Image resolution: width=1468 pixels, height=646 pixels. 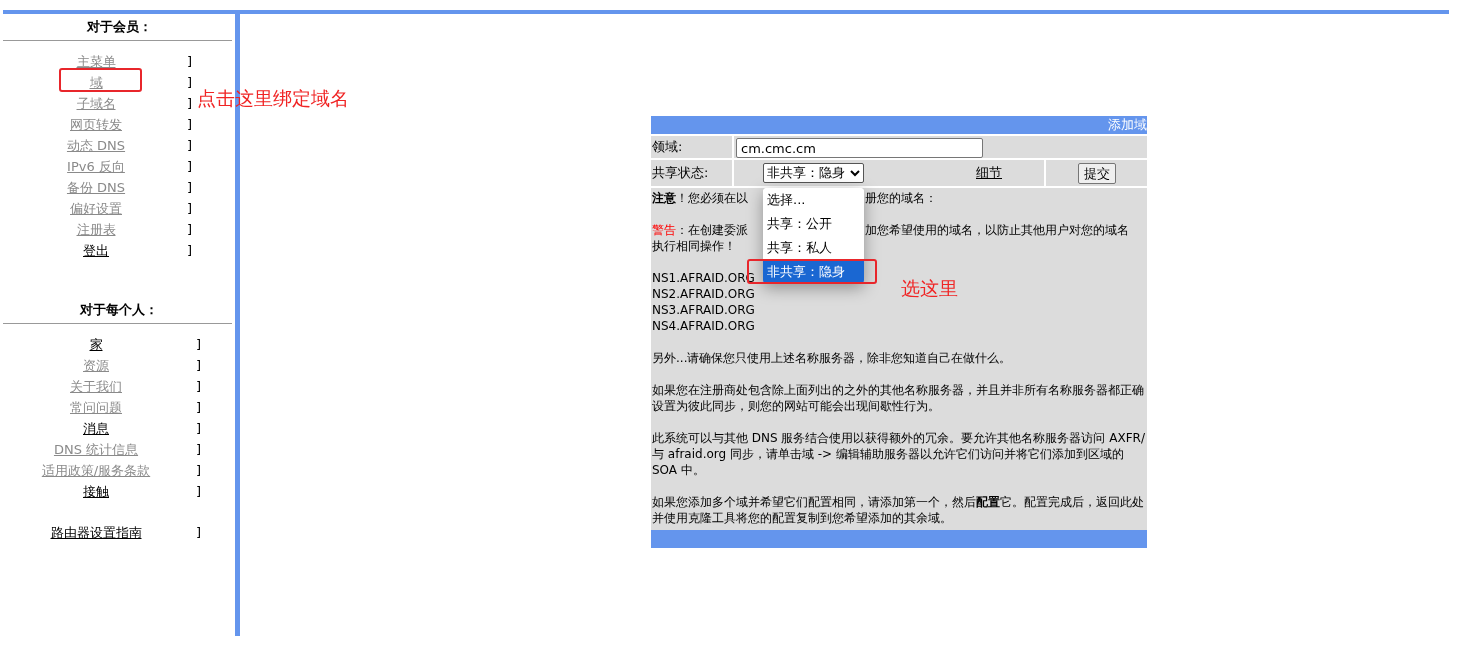 What do you see at coordinates (119, 310) in the screenshot?
I see `section-title: 对于每个人：` at bounding box center [119, 310].